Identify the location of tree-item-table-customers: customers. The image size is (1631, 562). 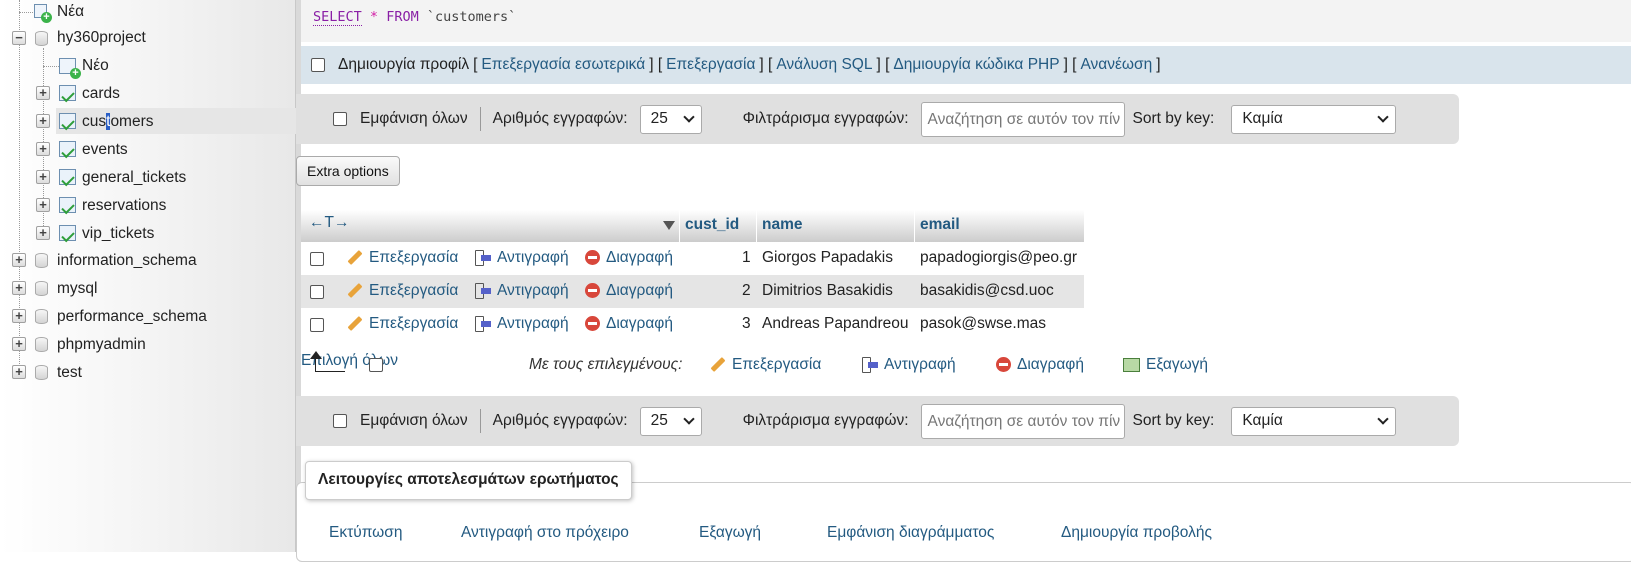
(118, 122).